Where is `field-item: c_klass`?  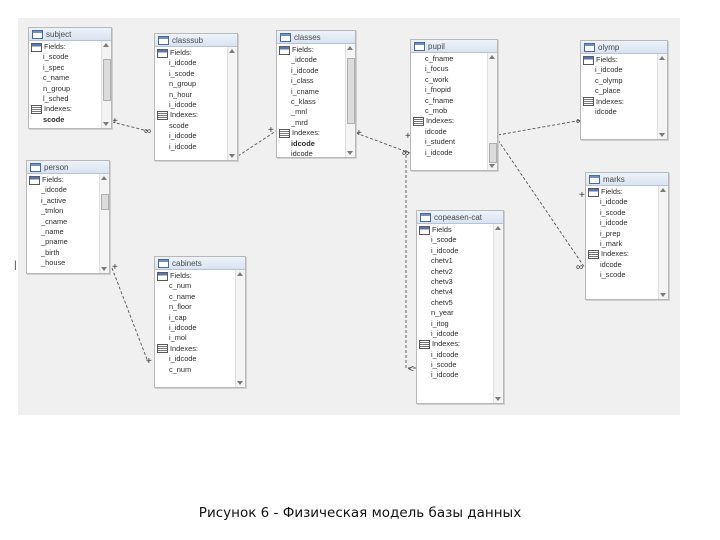
field-item: c_klass is located at coordinates (311, 102).